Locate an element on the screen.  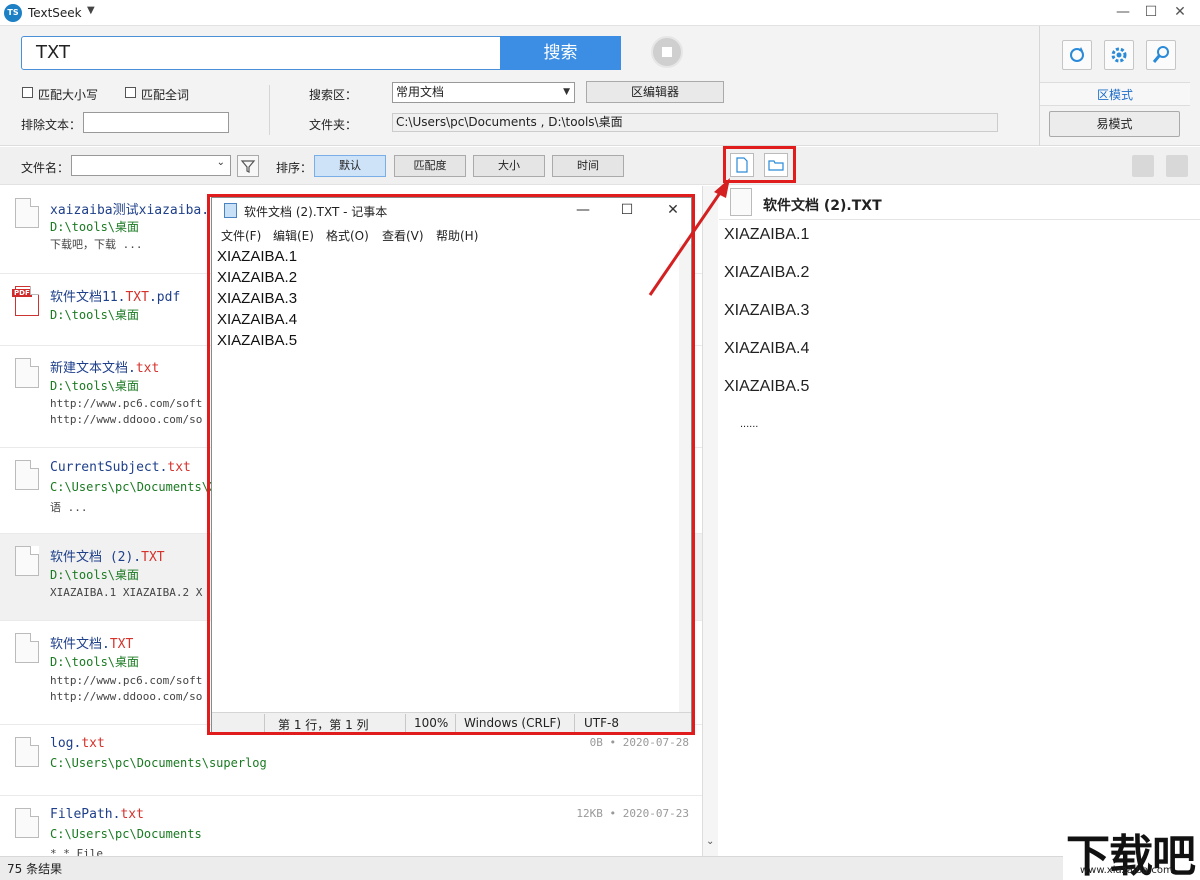
sort-label: 排序： is located at coordinates (294, 168).